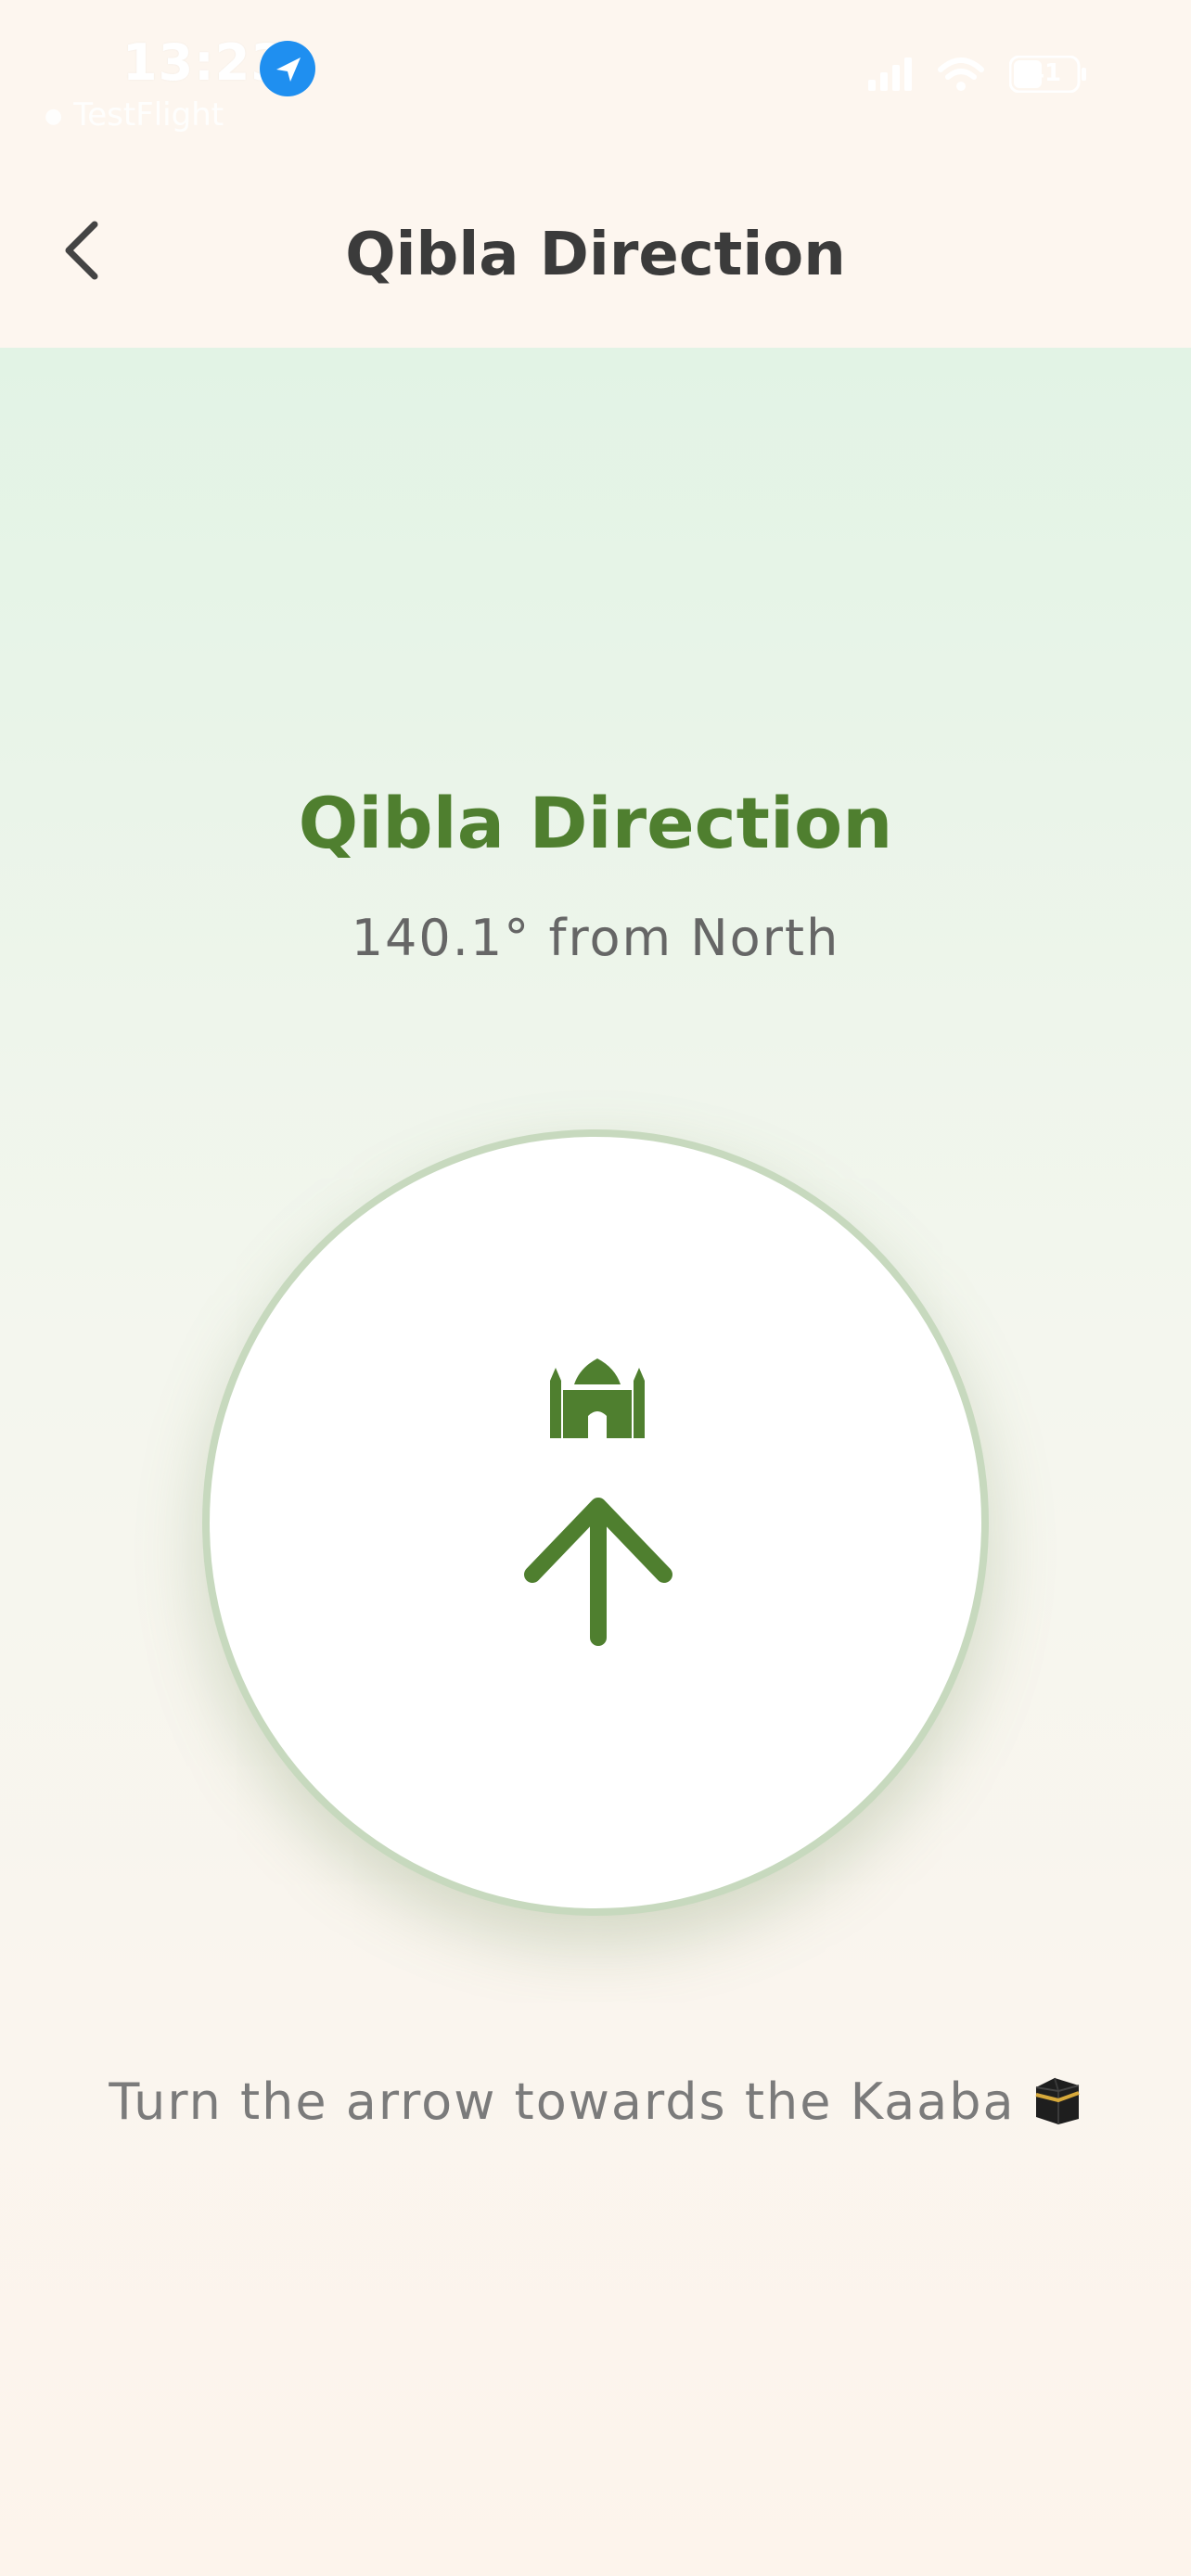 The image size is (1191, 2576). I want to click on battery-level: 41, so click(1044, 73).